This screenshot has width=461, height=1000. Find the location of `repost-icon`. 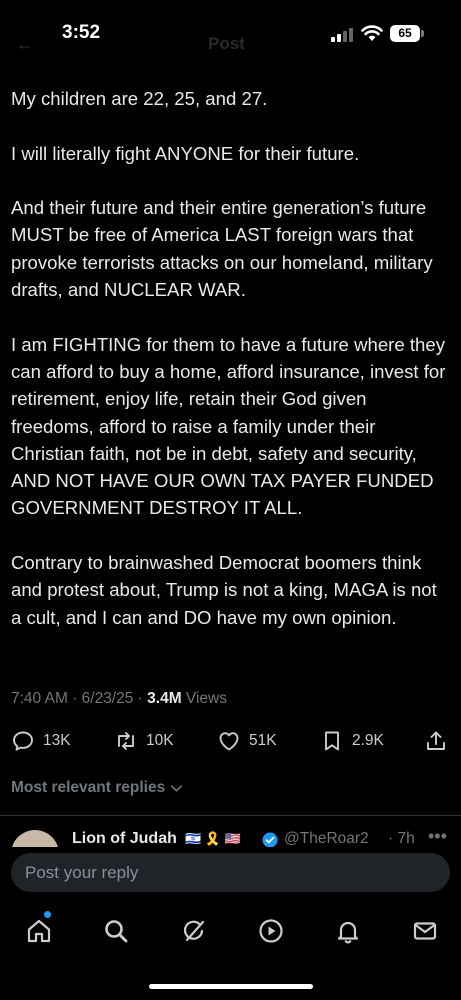

repost-icon is located at coordinates (126, 741).